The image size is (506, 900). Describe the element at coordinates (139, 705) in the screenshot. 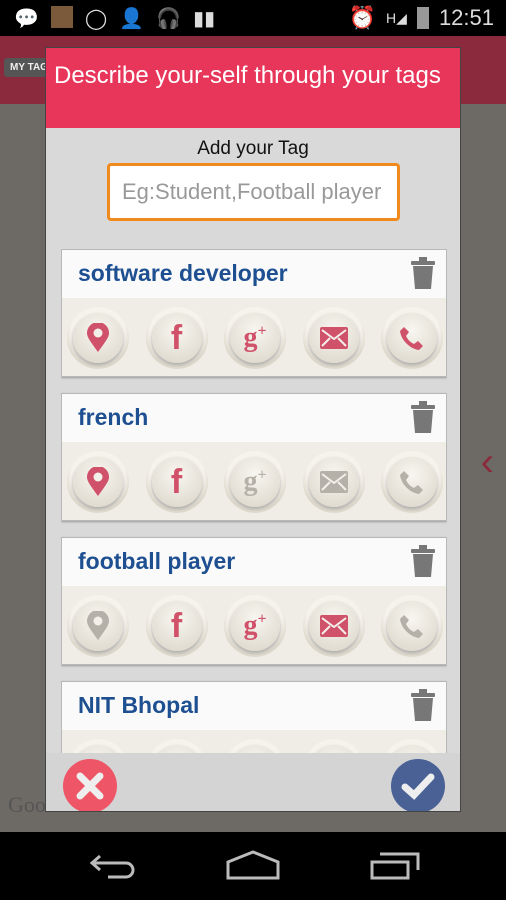

I see `tag-name: NIT Bhopal` at that location.